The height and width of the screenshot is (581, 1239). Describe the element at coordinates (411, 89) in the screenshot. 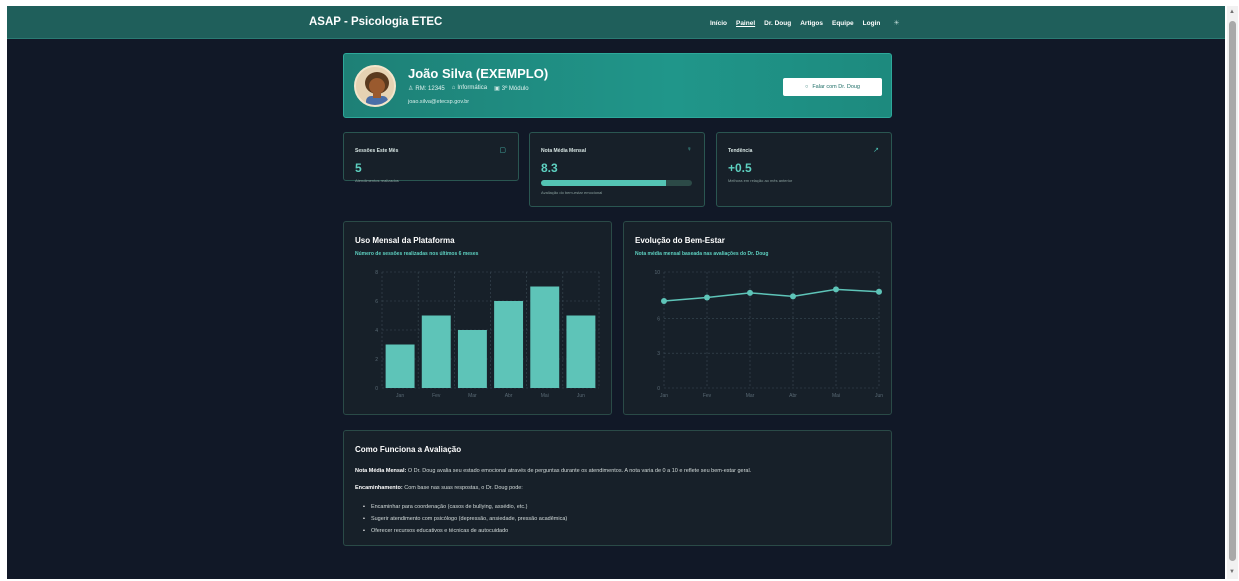

I see `user-icon: ♙` at that location.